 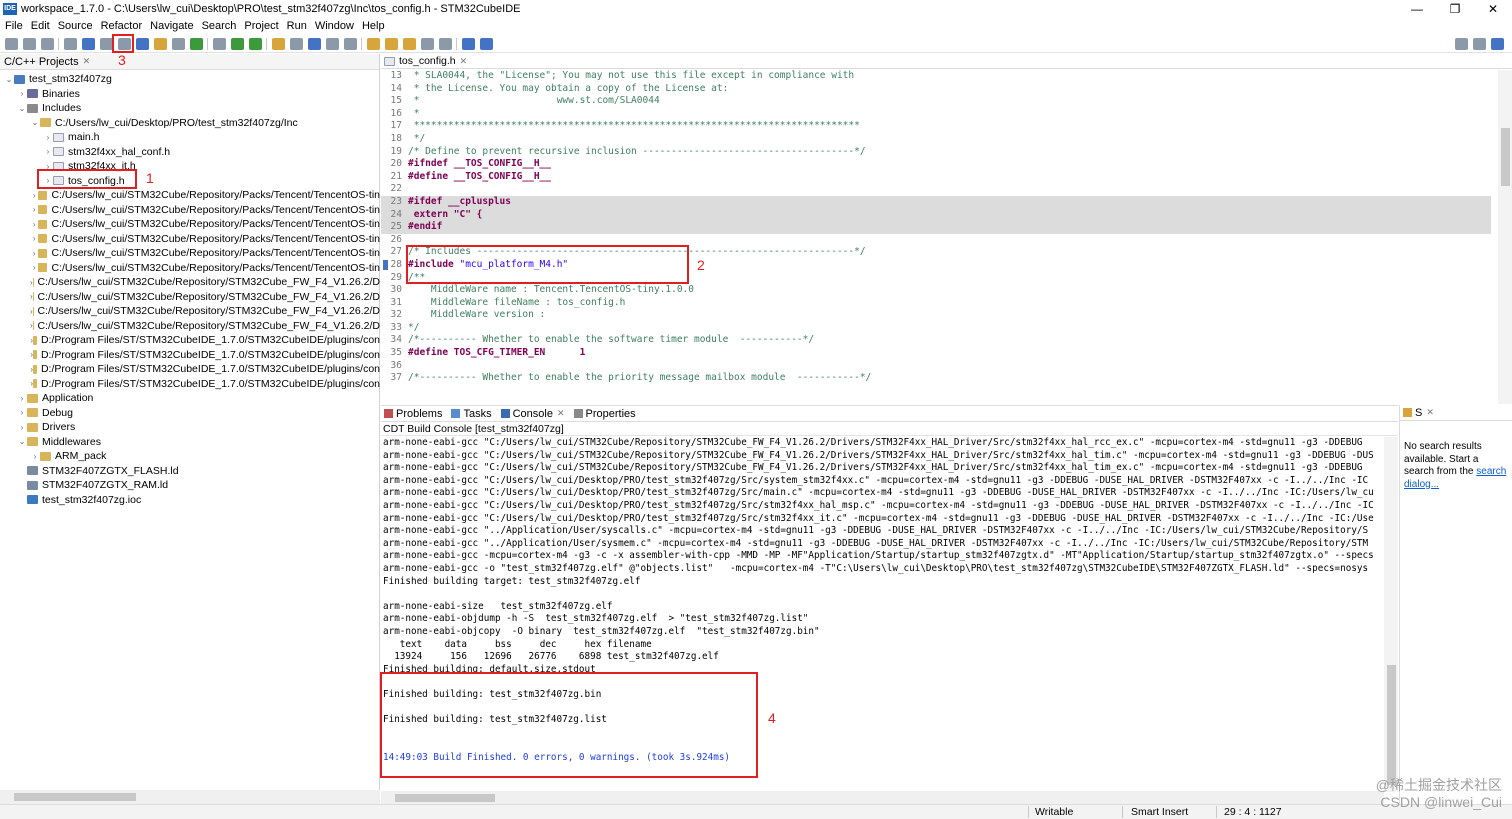 I want to click on cpp-perspective-icon, so click(x=1497, y=44).